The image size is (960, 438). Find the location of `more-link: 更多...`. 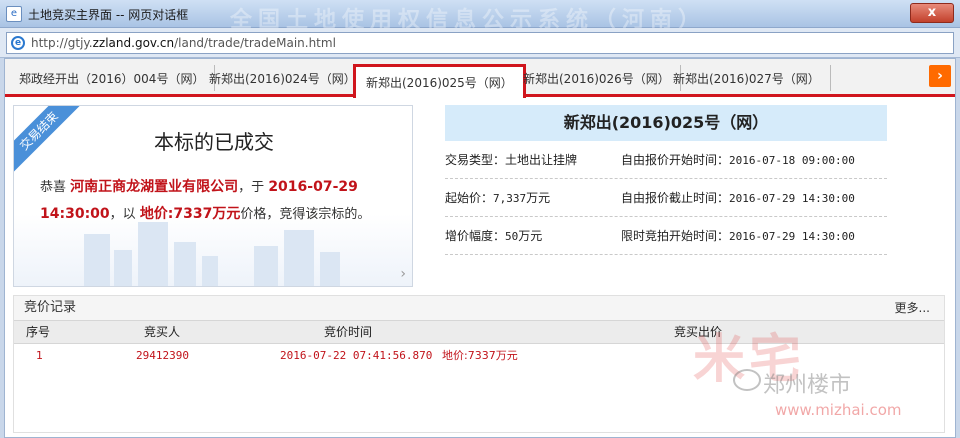

more-link: 更多... is located at coordinates (912, 308).